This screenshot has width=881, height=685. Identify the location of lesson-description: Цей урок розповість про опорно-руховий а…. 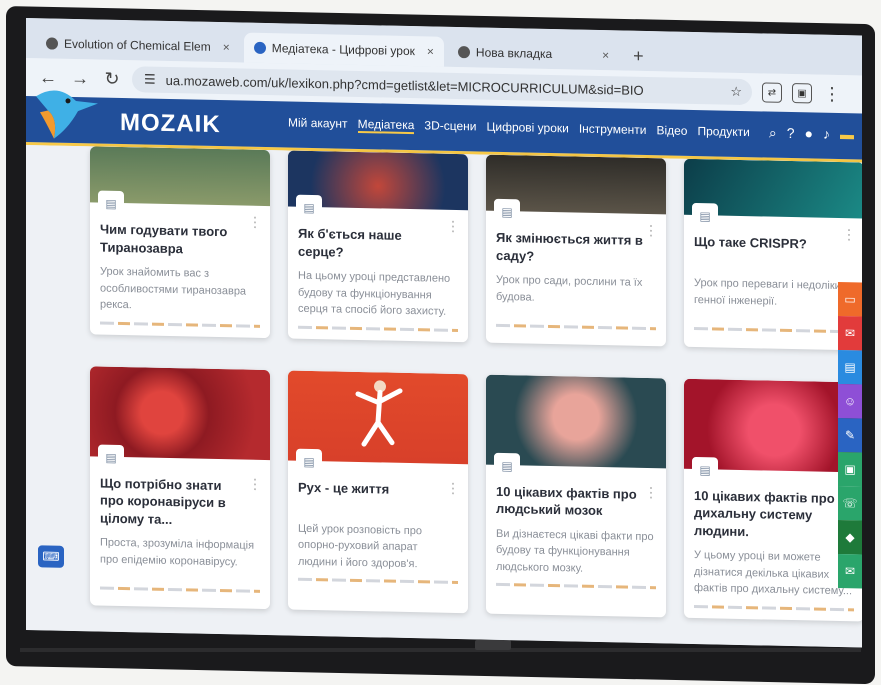
(360, 546).